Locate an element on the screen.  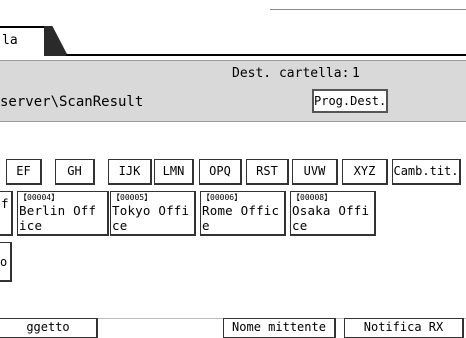
change-title-button: Camb.tit. is located at coordinates (426, 172).